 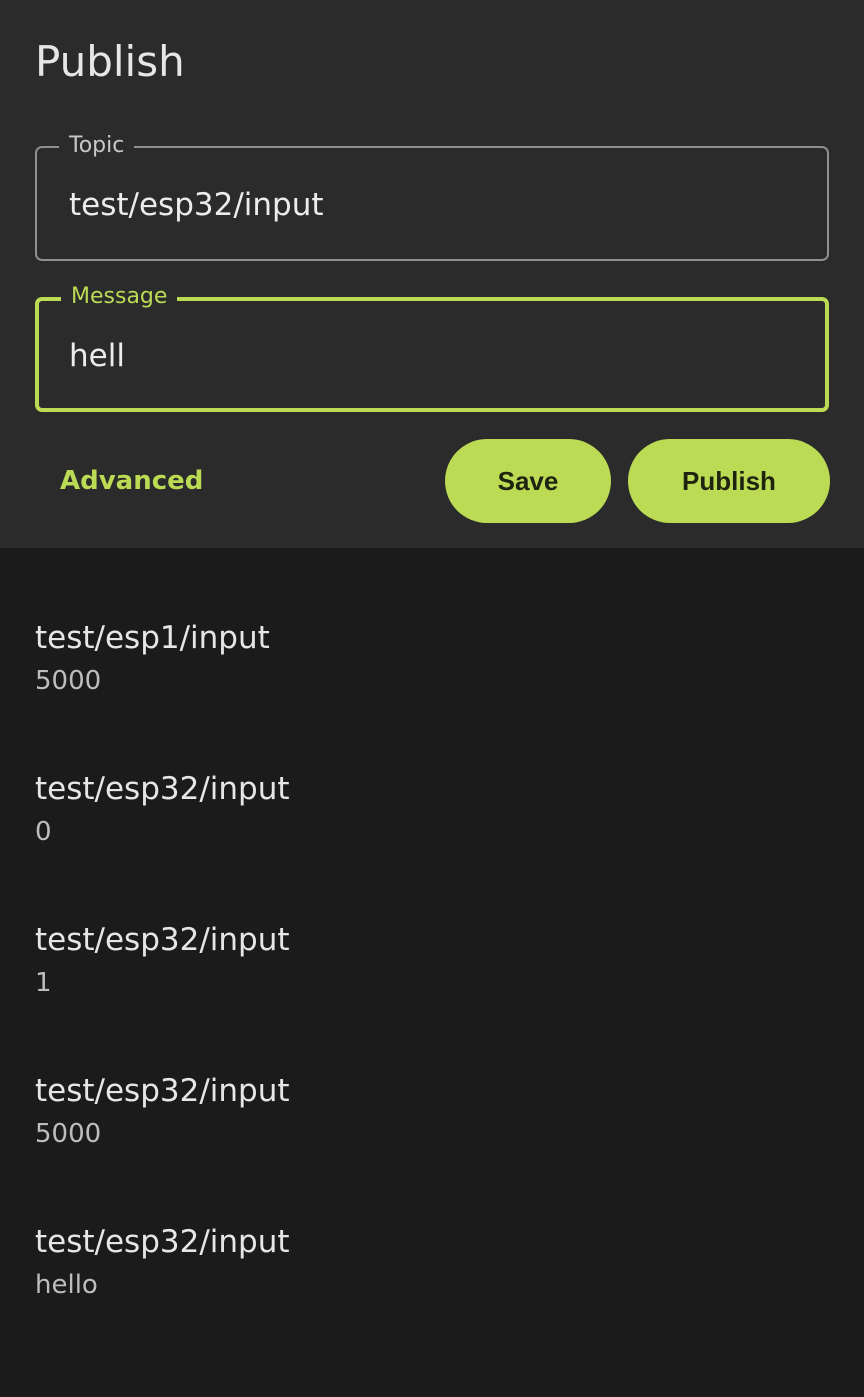 What do you see at coordinates (110, 61) in the screenshot?
I see `page-title: Publish` at bounding box center [110, 61].